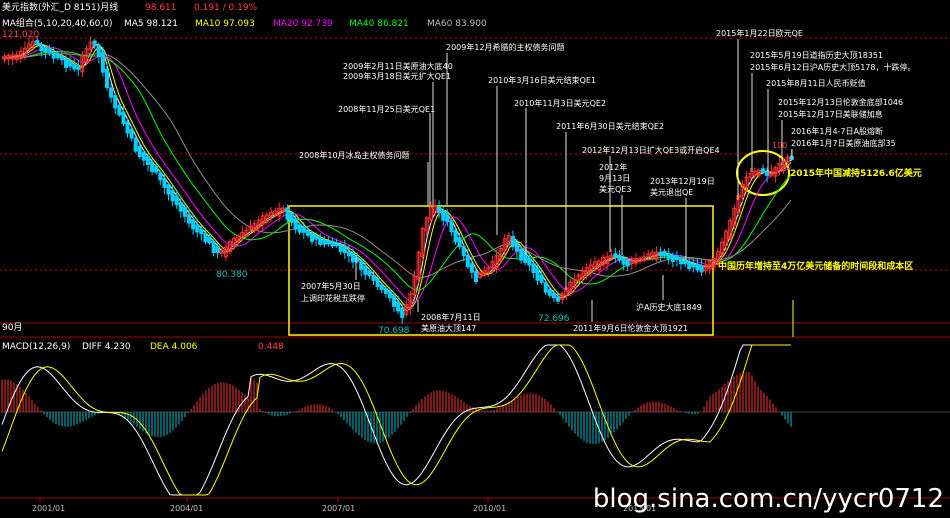 The image size is (950, 518). I want to click on annotation-gold-bottom: 2015年12月13日伦敦金底部1046, so click(841, 102).